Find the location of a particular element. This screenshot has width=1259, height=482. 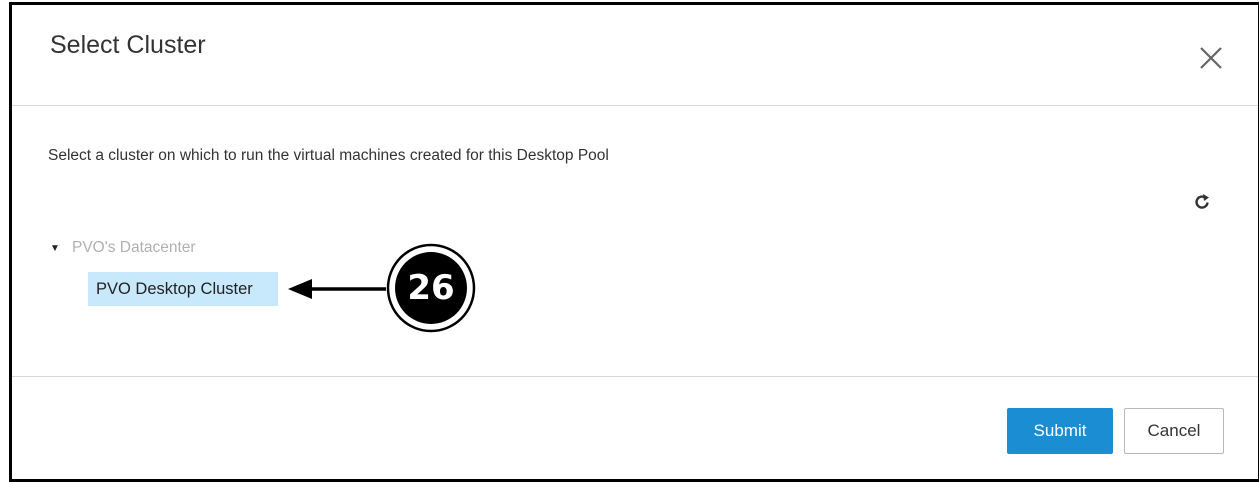

tree-node-cluster: PVO Desktop Cluster is located at coordinates (183, 289).